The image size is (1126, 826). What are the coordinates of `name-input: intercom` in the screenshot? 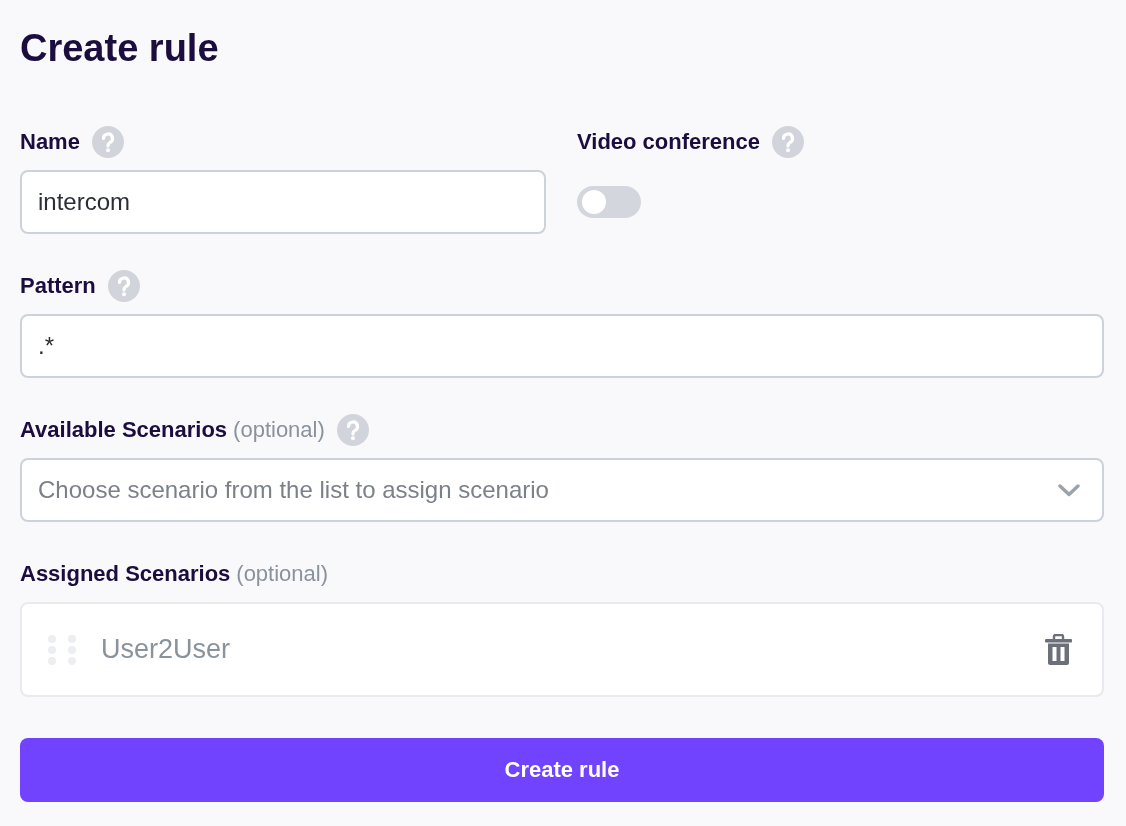 It's located at (283, 202).